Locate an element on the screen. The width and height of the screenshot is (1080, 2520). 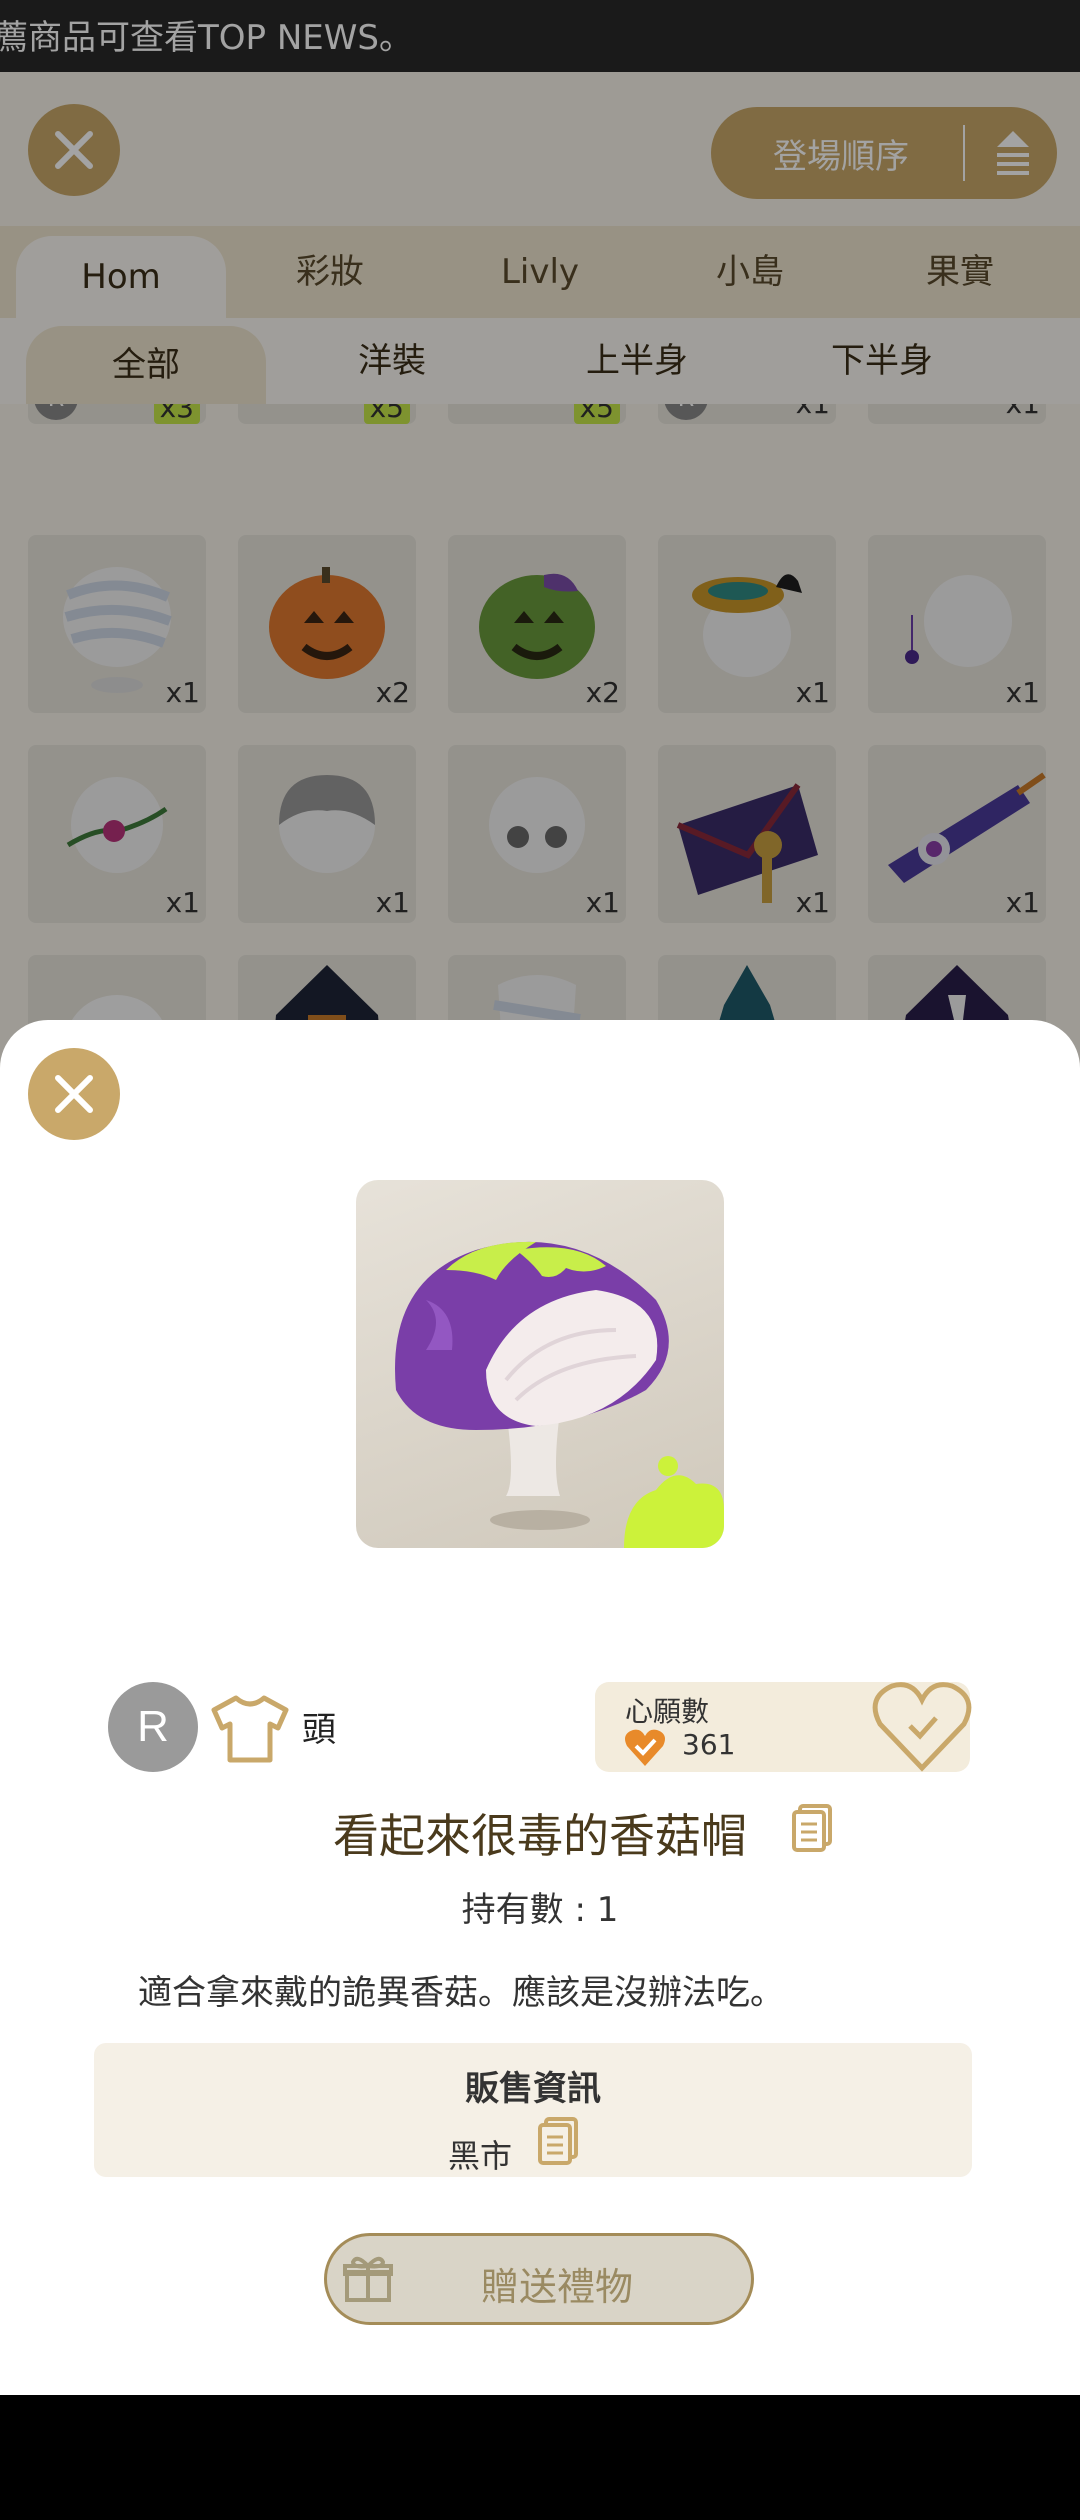
wishlist-count: 361 is located at coordinates (709, 1744).